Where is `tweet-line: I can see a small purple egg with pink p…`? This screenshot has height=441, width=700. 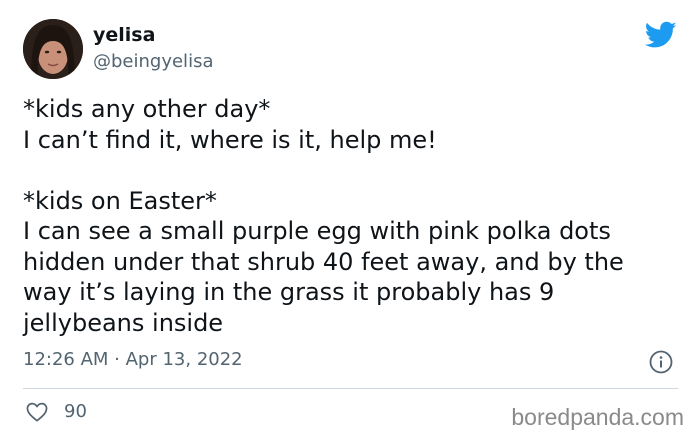 tweet-line: I can see a small purple egg with pink p… is located at coordinates (317, 231).